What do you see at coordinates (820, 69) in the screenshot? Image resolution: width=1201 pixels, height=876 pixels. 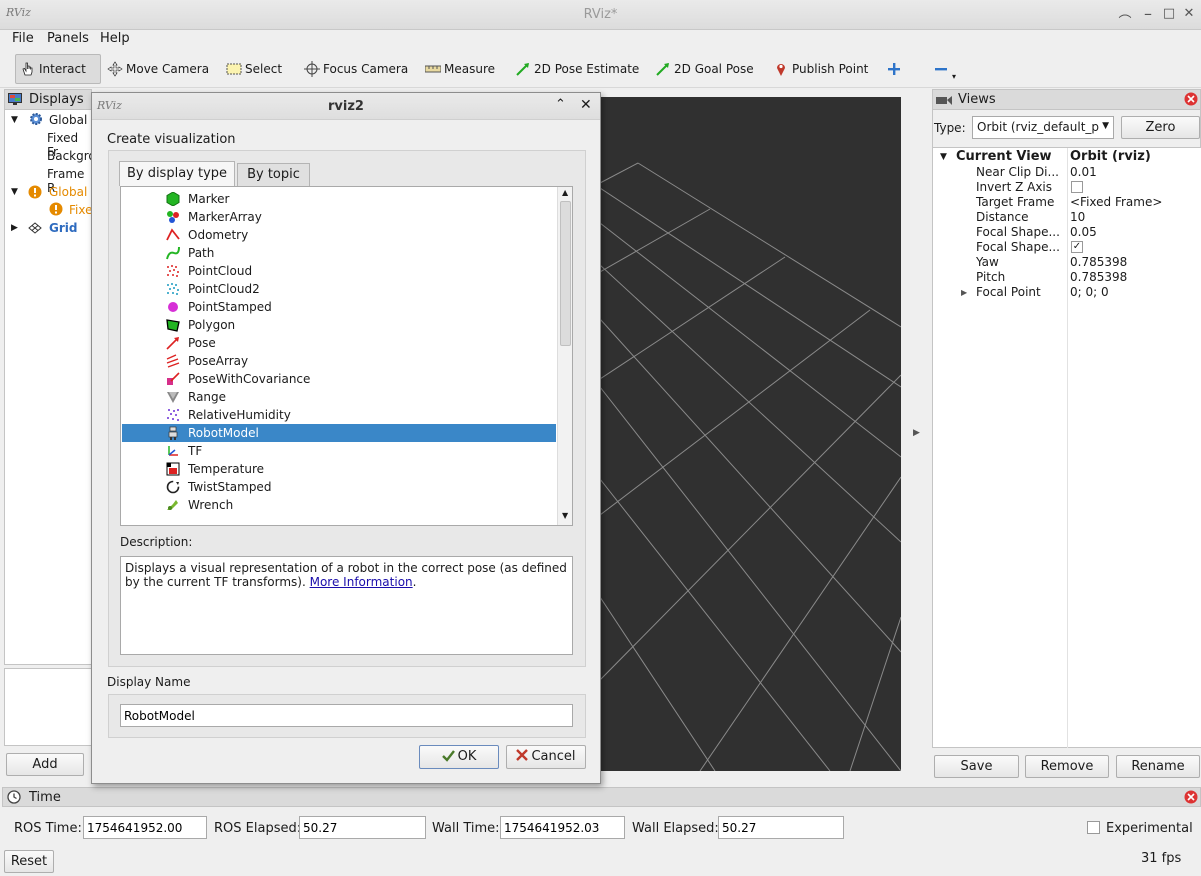 I see `tool-publish-point: Publish Point` at bounding box center [820, 69].